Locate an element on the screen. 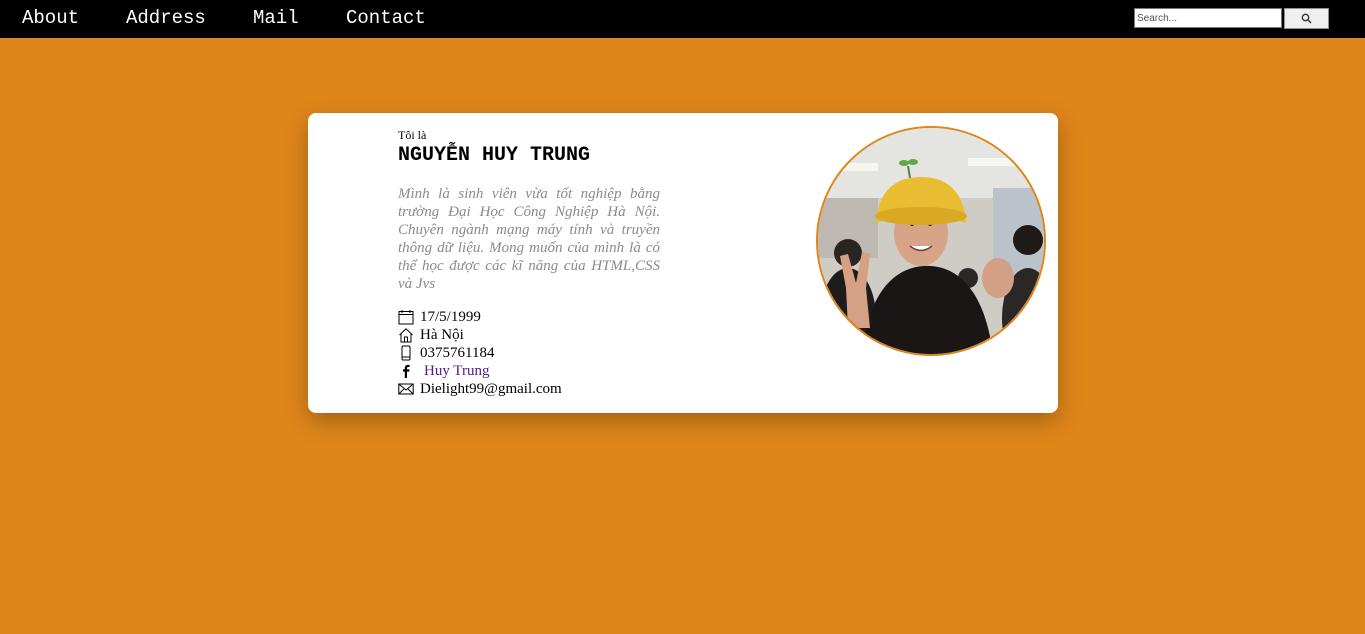  calendar-icon is located at coordinates (406, 317).